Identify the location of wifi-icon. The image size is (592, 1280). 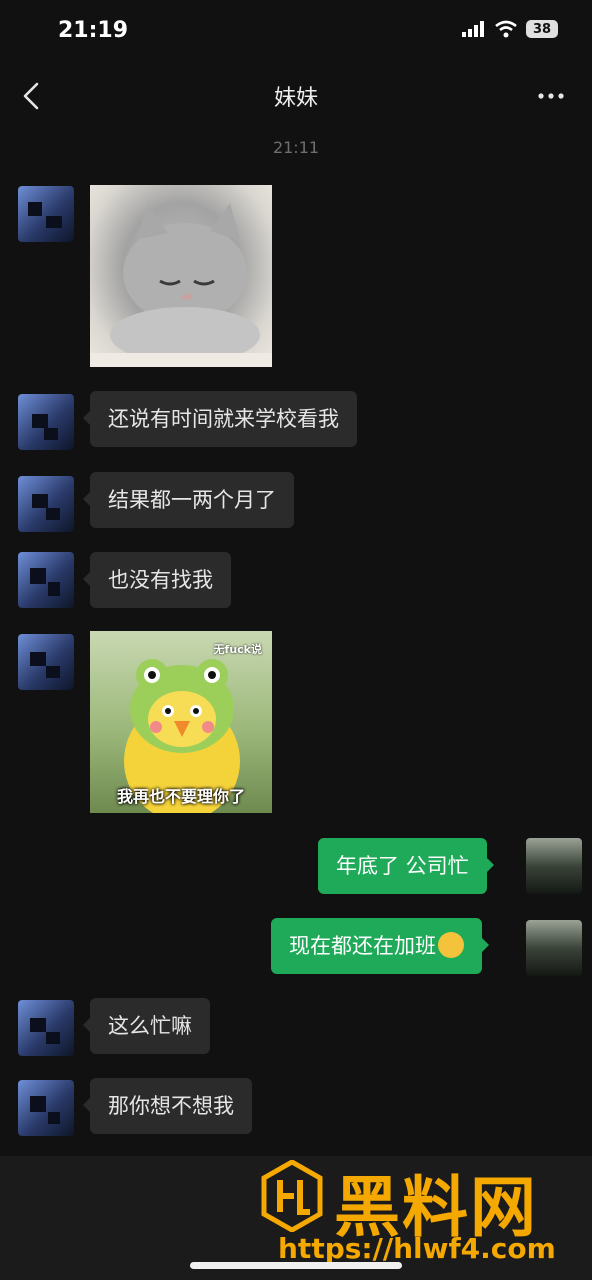
(506, 29).